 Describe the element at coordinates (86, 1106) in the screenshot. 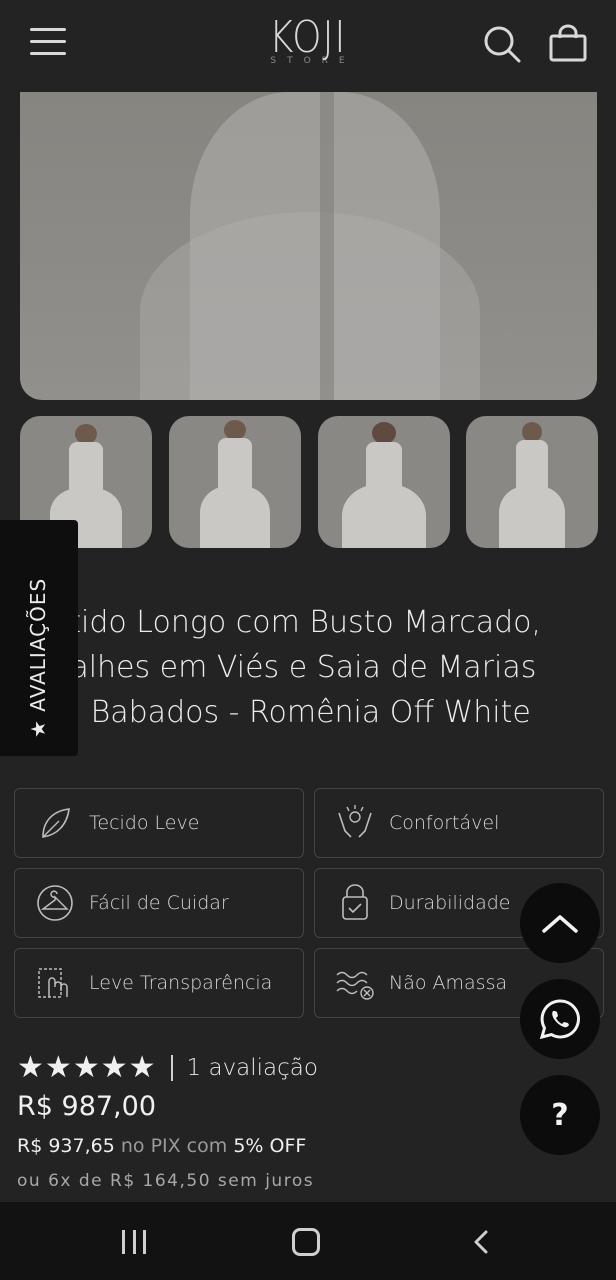

I see `product-price: R$ 987,00` at that location.